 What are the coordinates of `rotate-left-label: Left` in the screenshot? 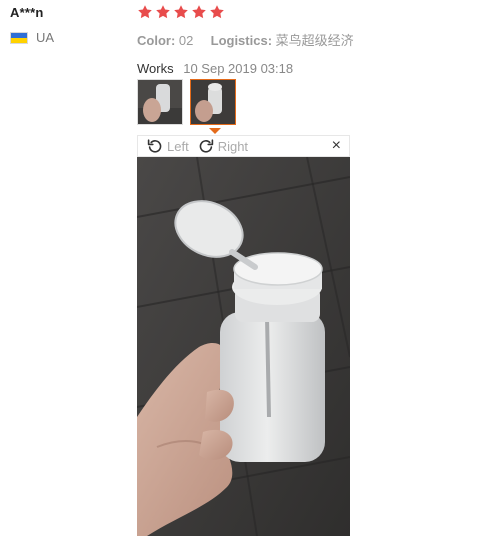 It's located at (178, 146).